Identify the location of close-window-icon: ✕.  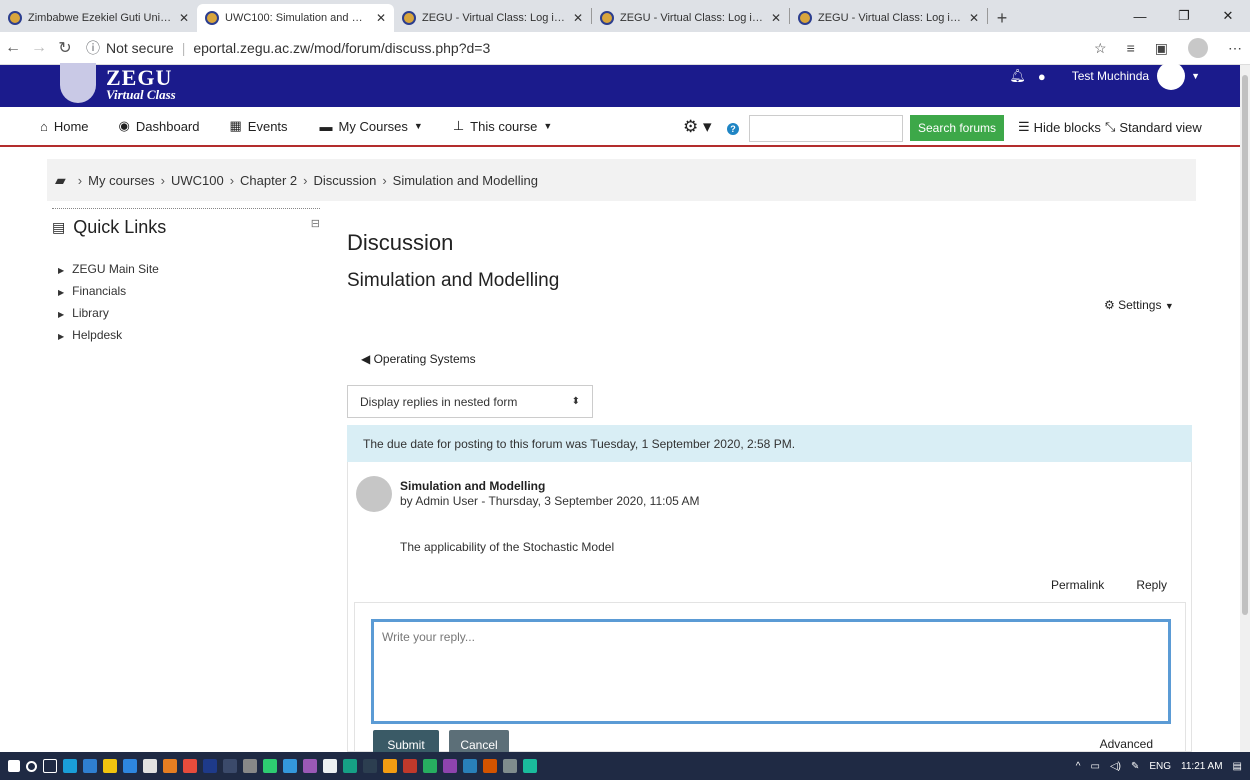
(1228, 16).